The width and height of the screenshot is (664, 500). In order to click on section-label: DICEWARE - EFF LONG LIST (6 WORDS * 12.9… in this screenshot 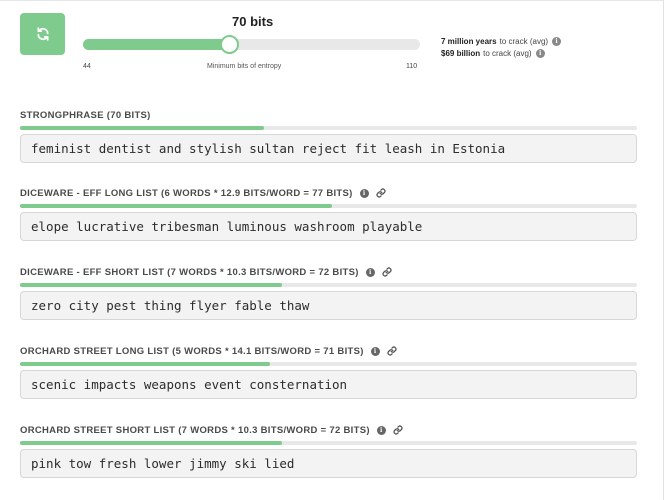, I will do `click(186, 193)`.